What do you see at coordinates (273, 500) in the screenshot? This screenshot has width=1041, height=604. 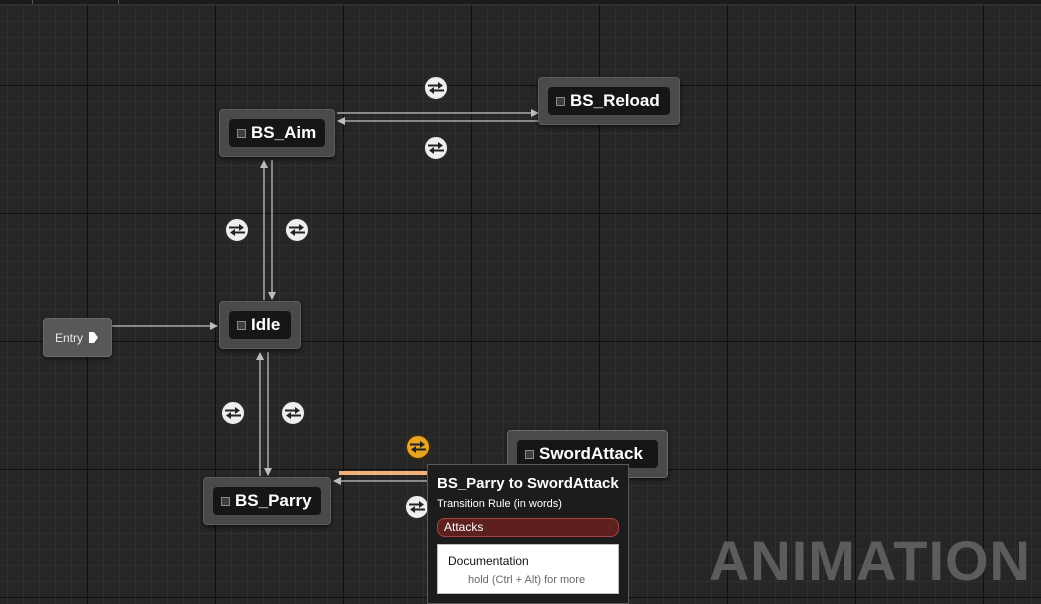 I see `state-label-bs-parry: BS_Parry` at bounding box center [273, 500].